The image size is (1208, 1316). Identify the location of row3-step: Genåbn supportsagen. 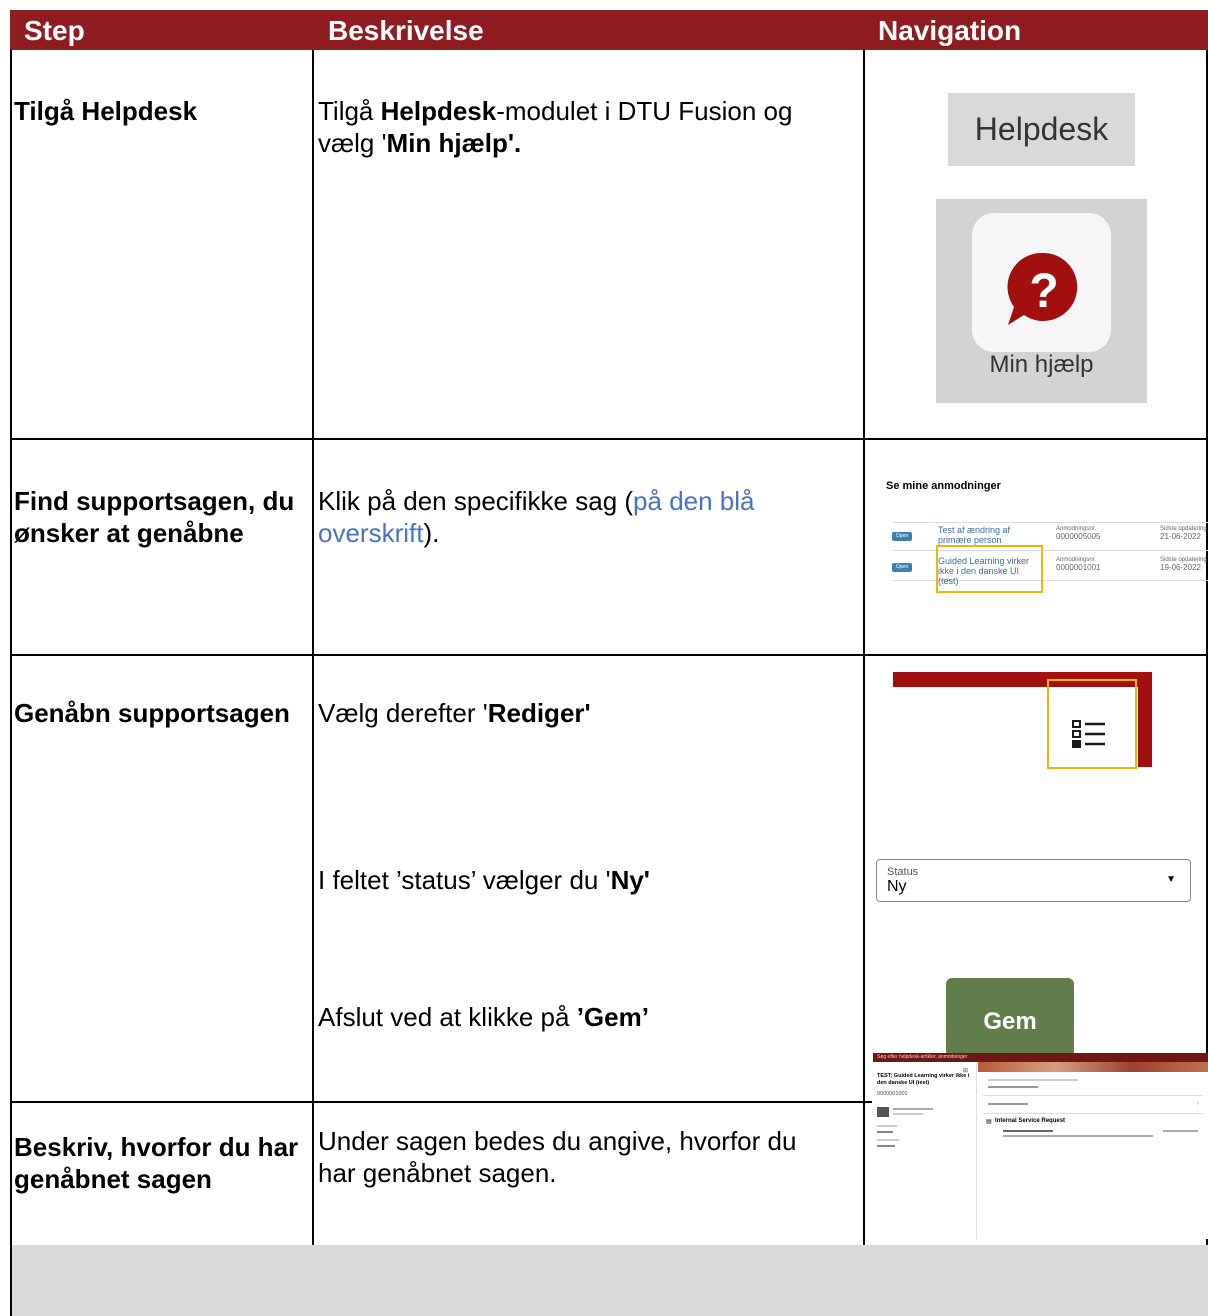
(152, 713).